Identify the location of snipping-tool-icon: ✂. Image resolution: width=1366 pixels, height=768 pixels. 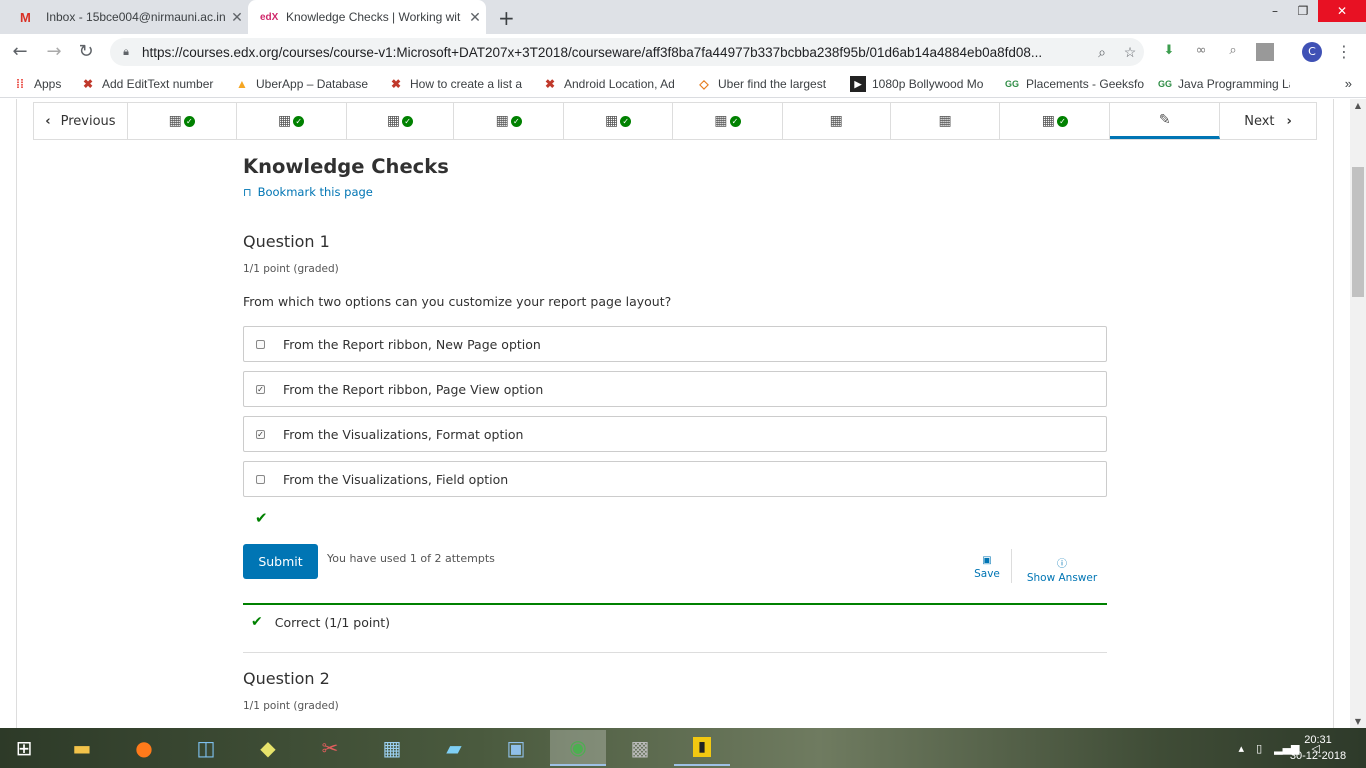
(330, 748).